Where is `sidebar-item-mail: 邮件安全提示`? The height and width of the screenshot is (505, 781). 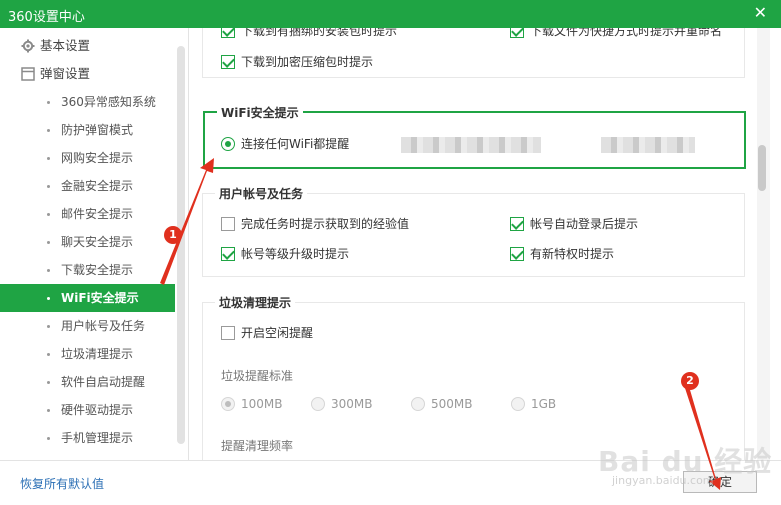 sidebar-item-mail: 邮件安全提示 is located at coordinates (87, 214).